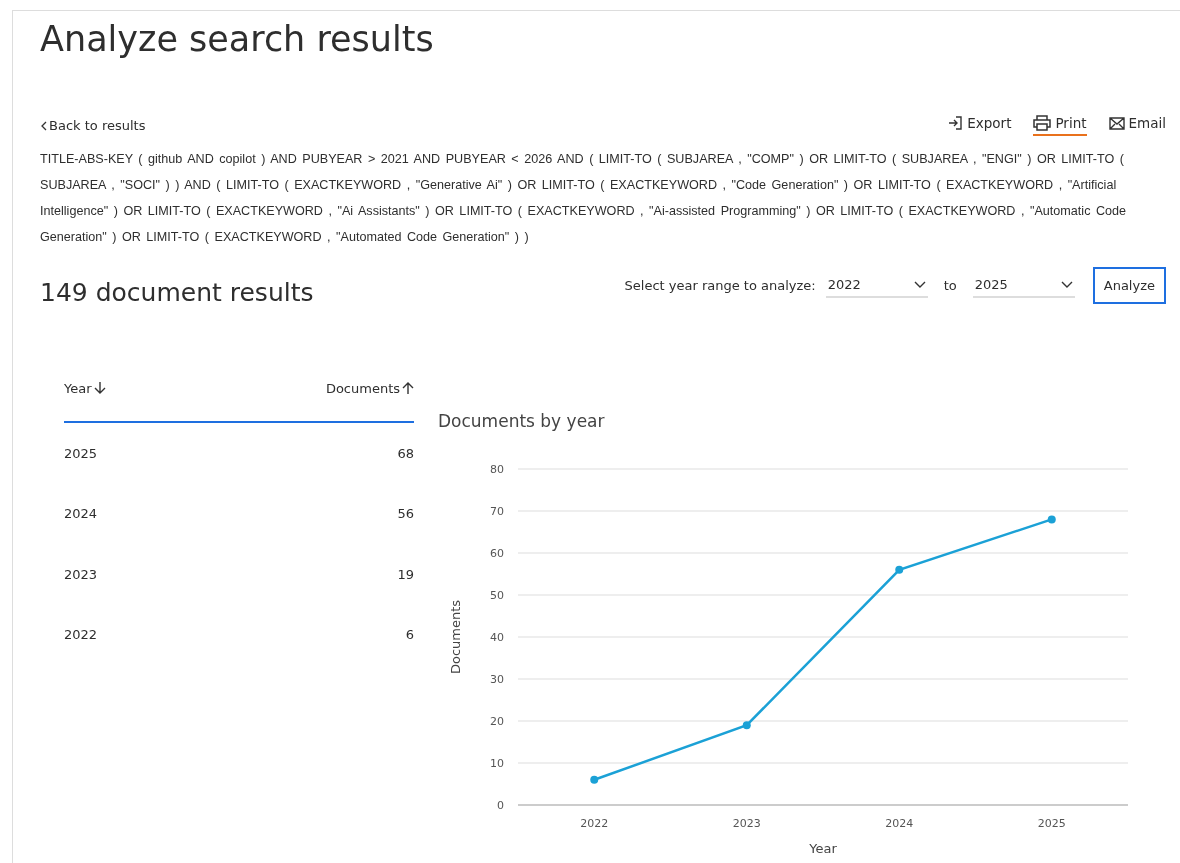  I want to click on table-cell: 2024, so click(81, 514).